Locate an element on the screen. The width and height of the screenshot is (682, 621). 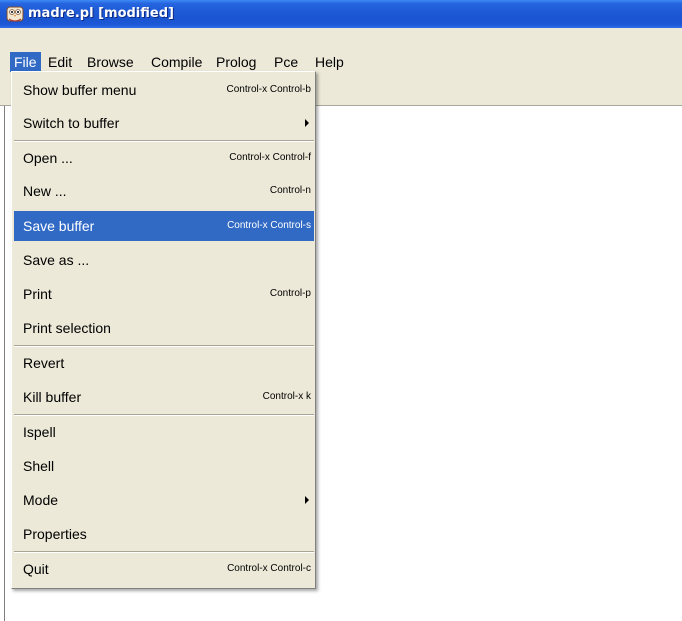
menu-item-label: Print is located at coordinates (37, 294).